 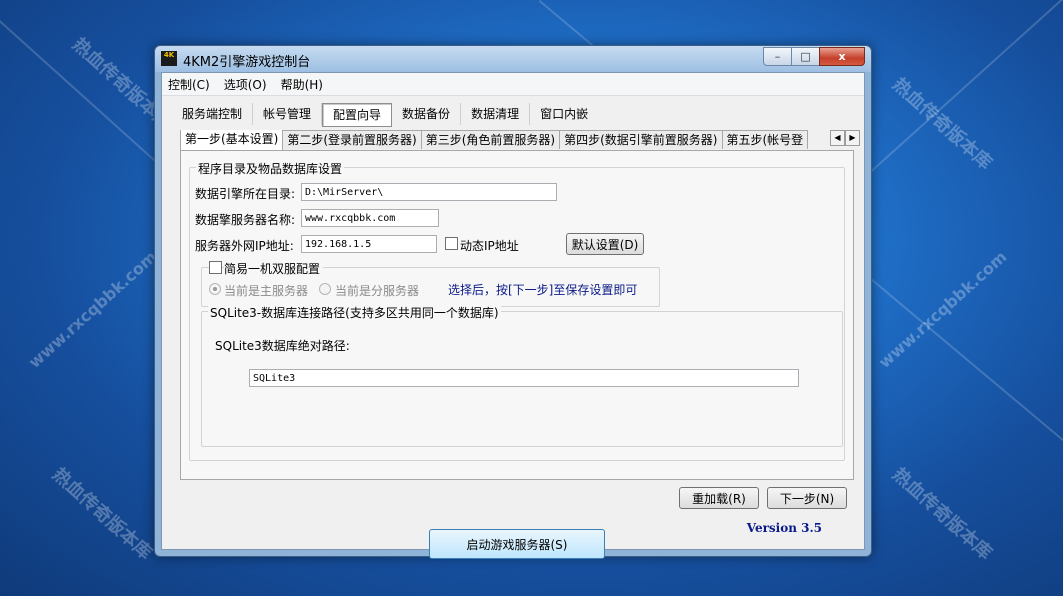 What do you see at coordinates (513, 84) in the screenshot?
I see `menu-bar: 控制(C) 选项(O) 帮助(H)` at bounding box center [513, 84].